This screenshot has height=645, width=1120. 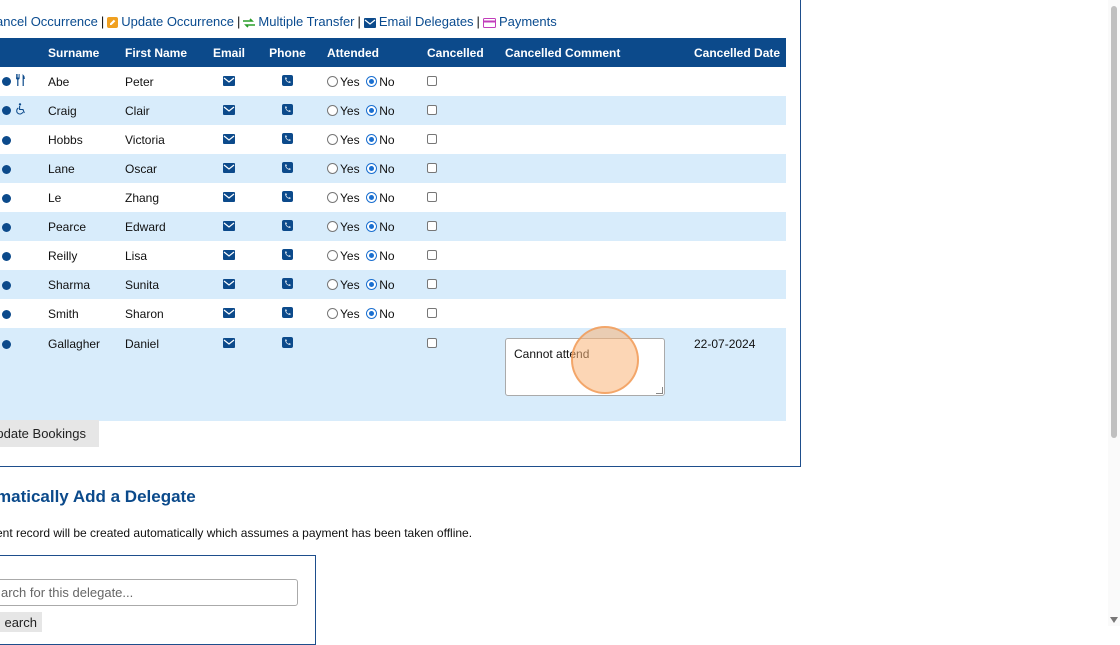 What do you see at coordinates (21, 622) in the screenshot?
I see `search-button: earch` at bounding box center [21, 622].